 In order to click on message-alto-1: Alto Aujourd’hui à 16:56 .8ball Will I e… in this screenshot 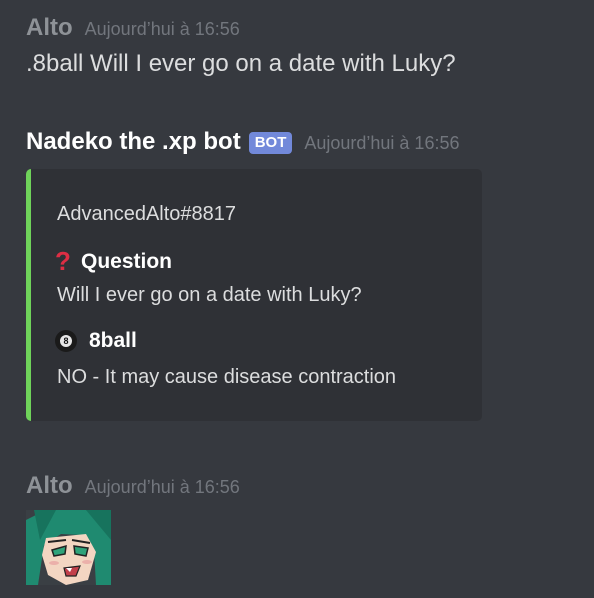, I will do `click(241, 46)`.